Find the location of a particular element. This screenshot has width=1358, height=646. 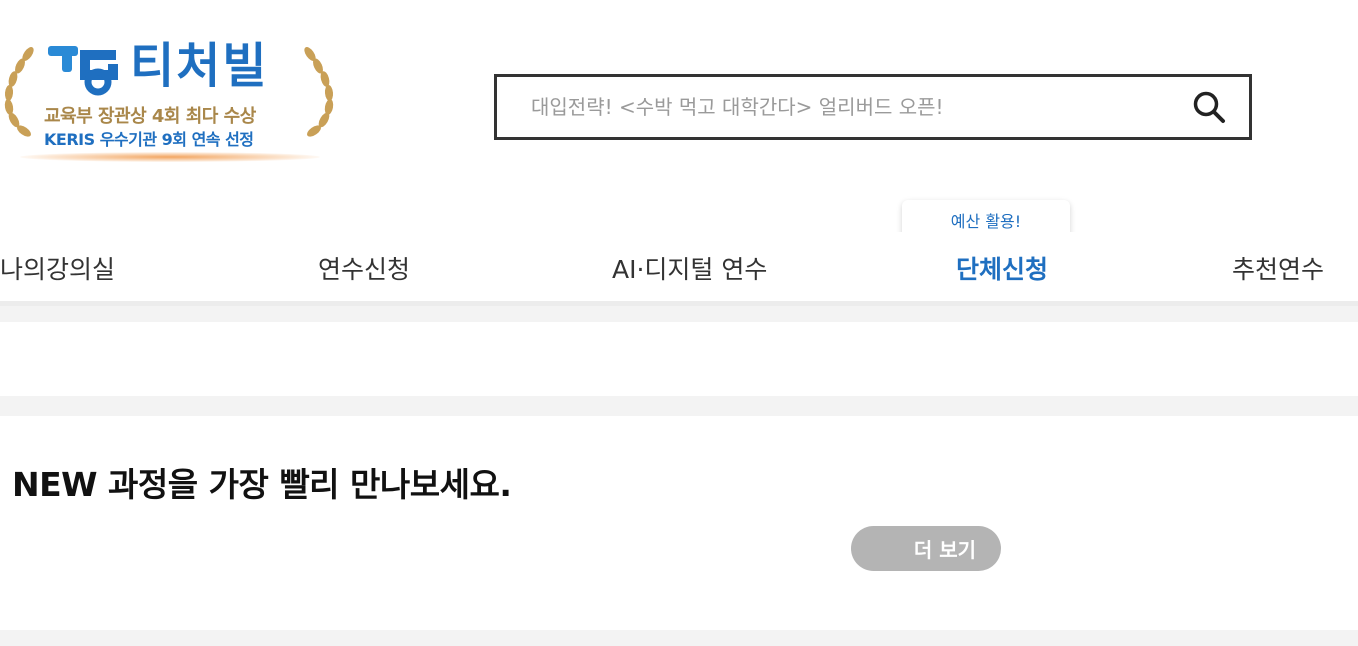

nav-item-group-apply: 단체신청 is located at coordinates (1002, 271).